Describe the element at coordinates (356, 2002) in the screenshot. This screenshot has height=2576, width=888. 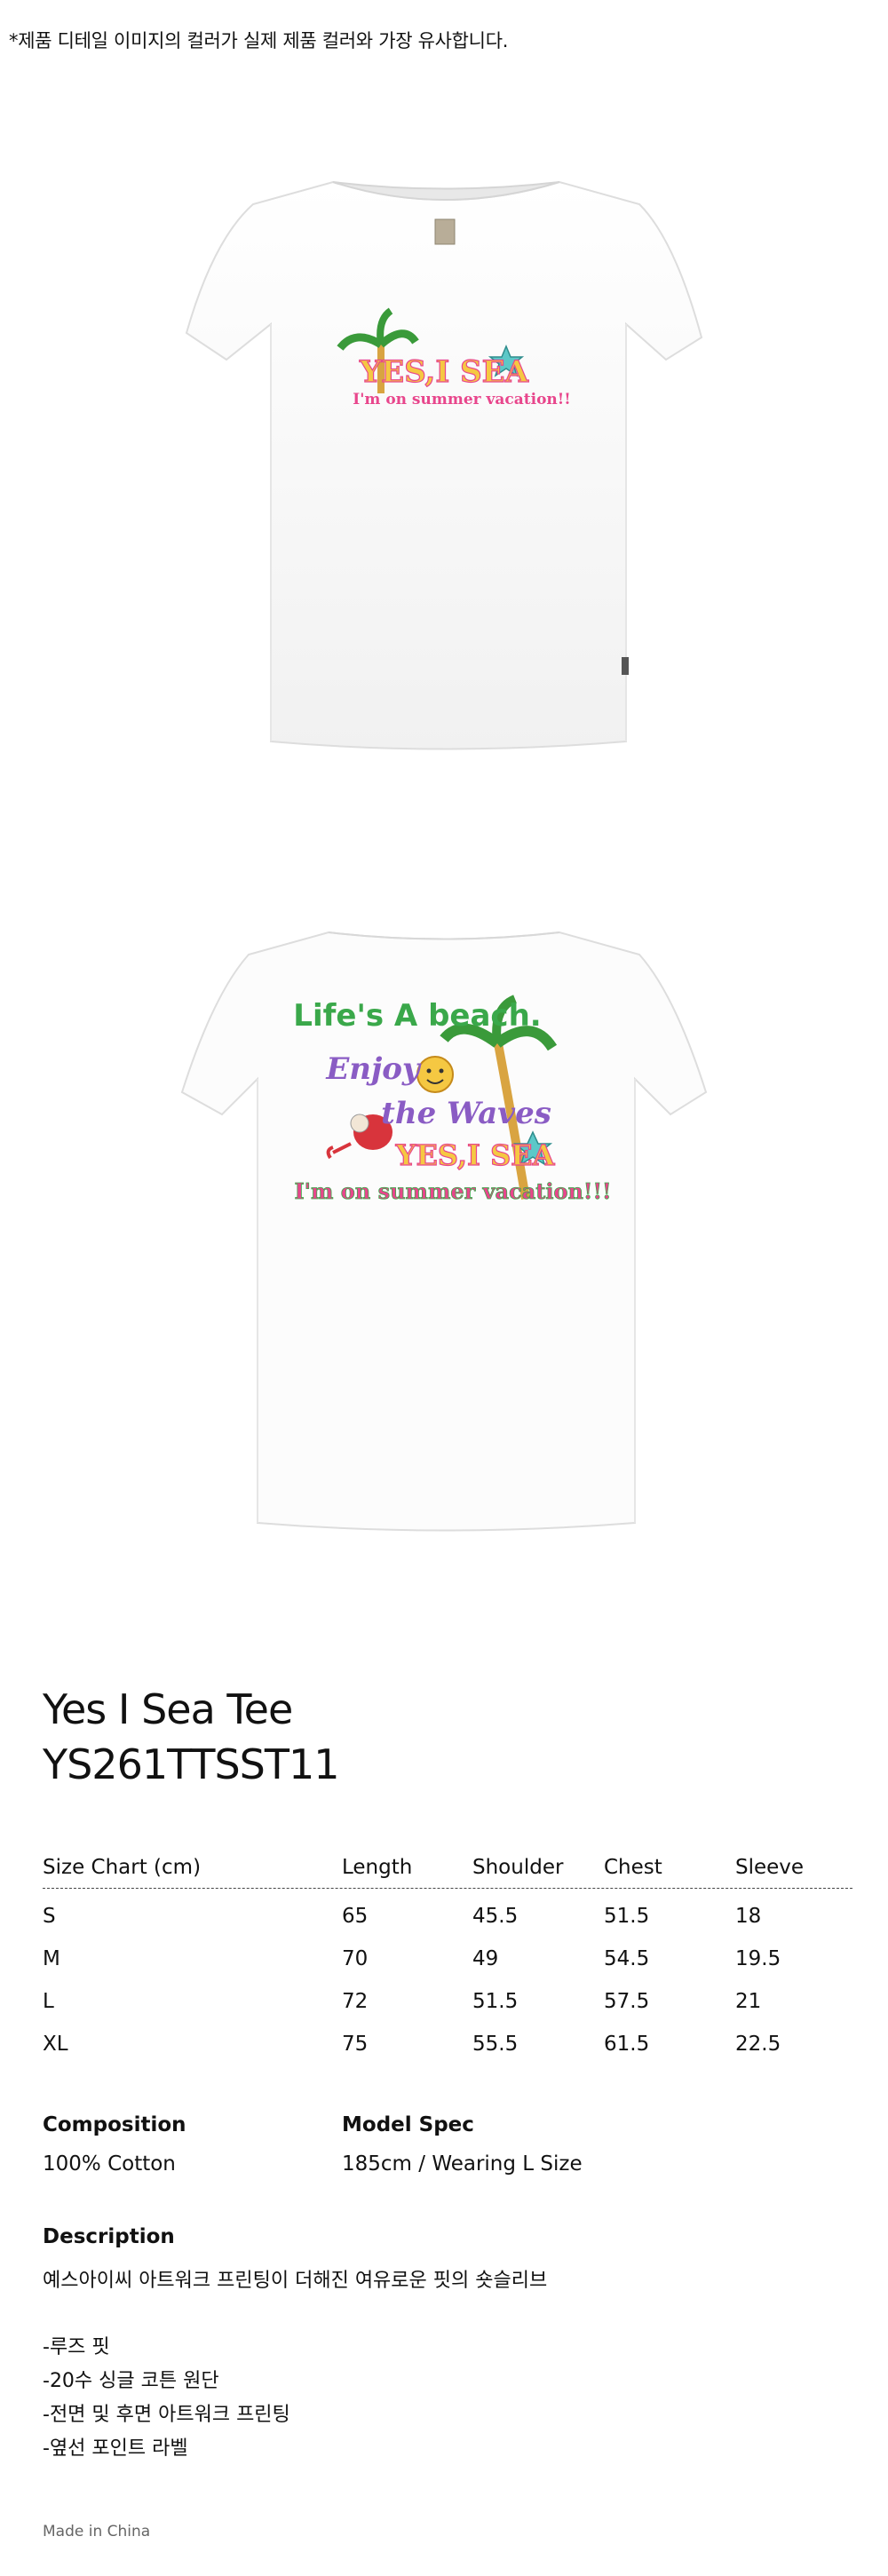
I see `length-value: 72` at that location.